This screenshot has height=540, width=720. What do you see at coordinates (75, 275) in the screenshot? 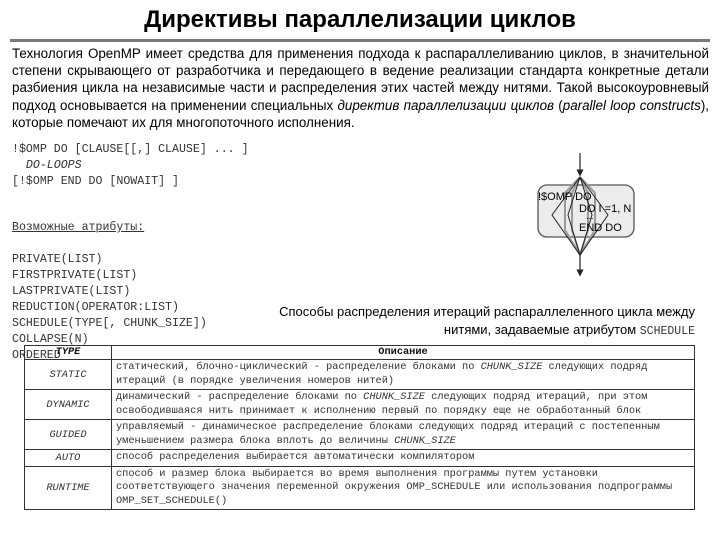
I see `attribute-item: FIRSTPRIVATE(LIST)` at bounding box center [75, 275].